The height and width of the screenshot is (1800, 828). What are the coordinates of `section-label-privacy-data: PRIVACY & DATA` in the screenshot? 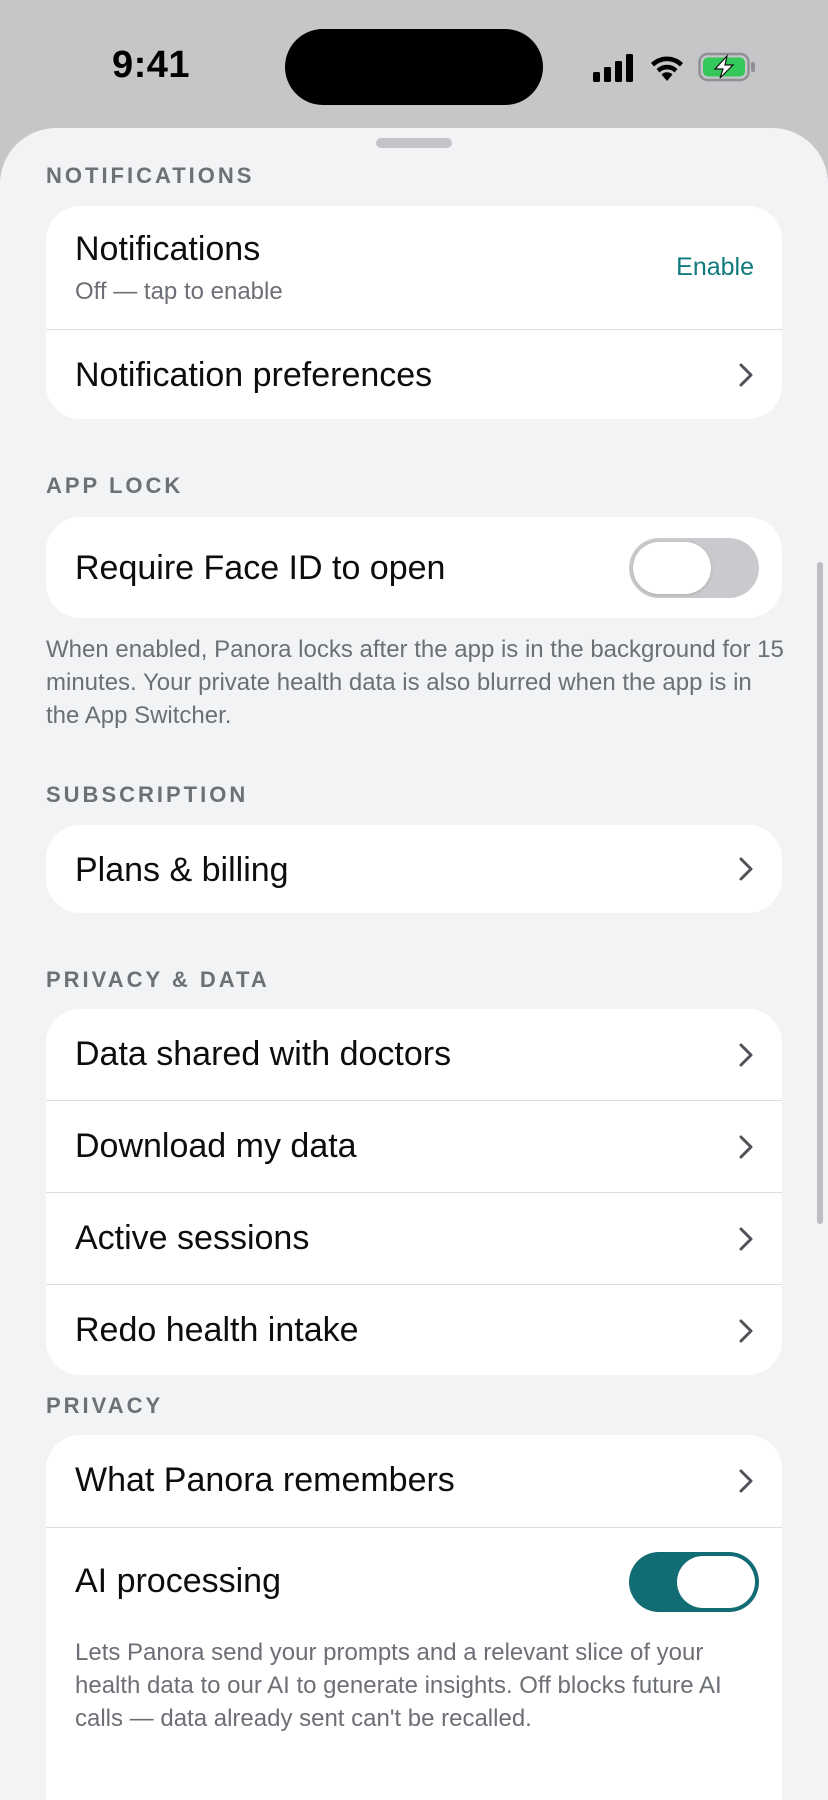 It's located at (158, 979).